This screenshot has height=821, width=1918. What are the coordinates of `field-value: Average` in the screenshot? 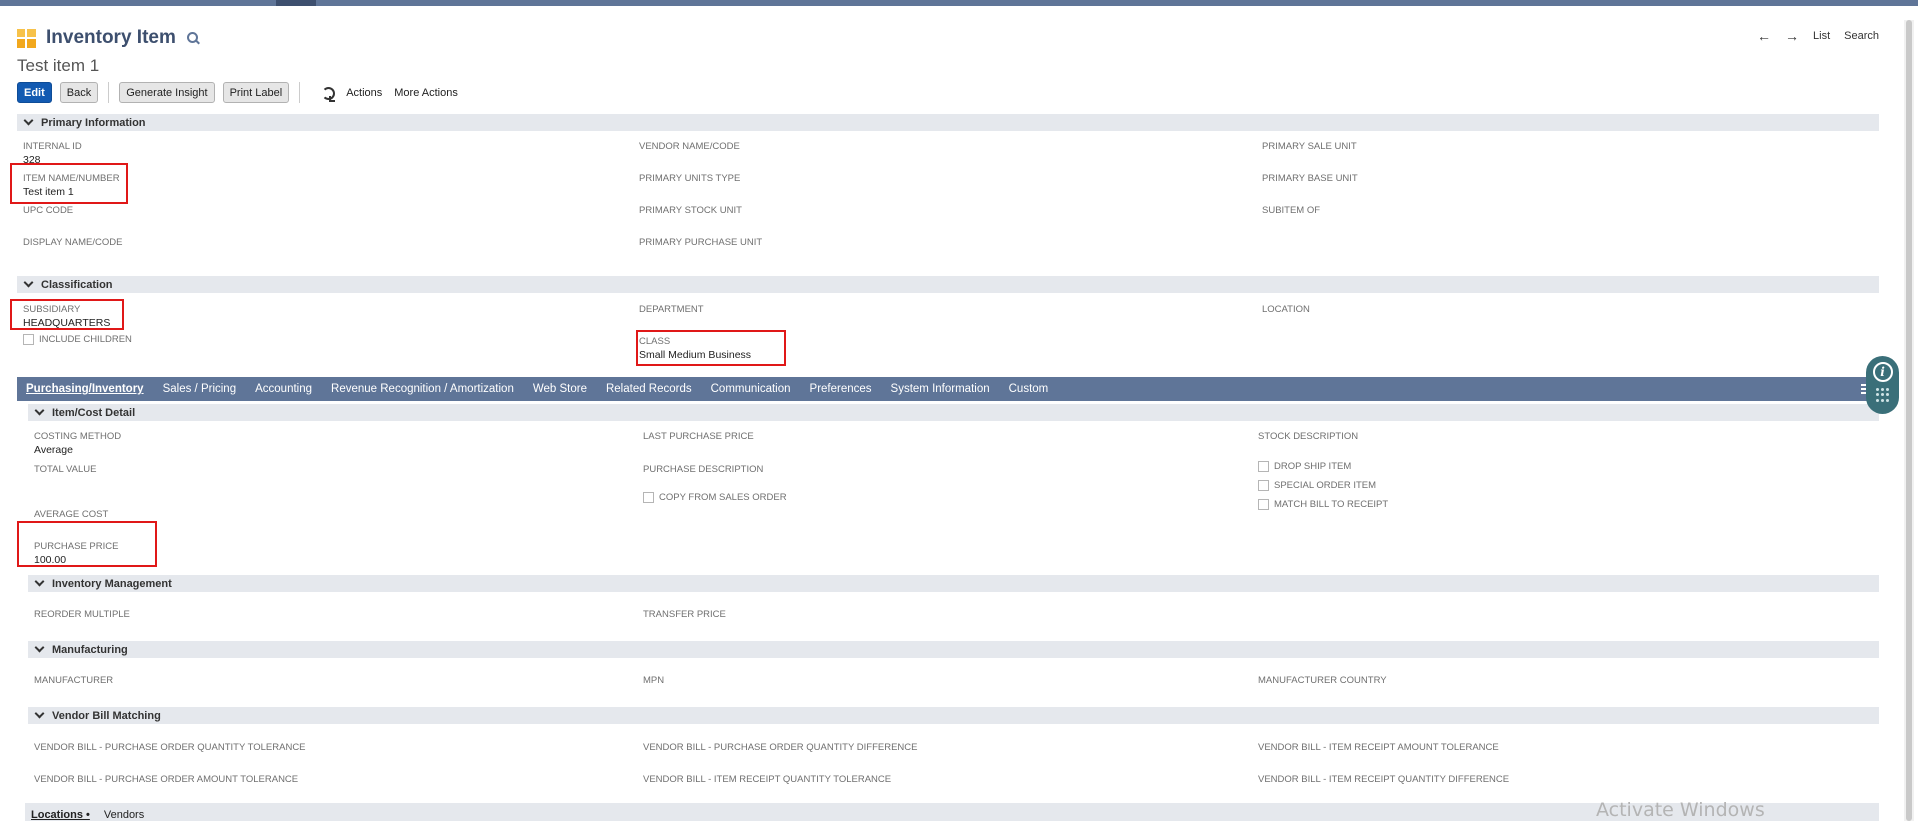 It's located at (53, 450).